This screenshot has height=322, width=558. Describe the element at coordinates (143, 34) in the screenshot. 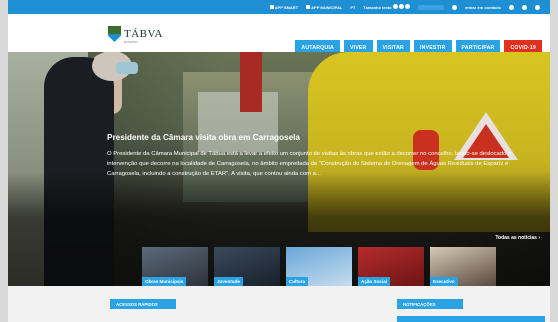

I see `logo-text: TÁBVA` at that location.